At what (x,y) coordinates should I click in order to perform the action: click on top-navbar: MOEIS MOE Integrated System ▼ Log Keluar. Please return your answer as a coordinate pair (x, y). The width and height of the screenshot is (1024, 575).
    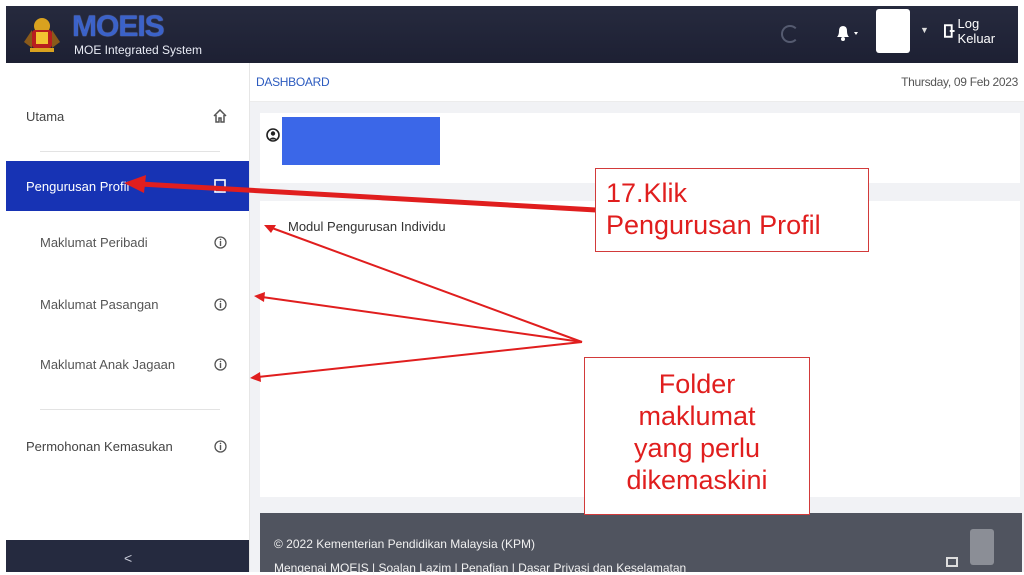
    Looking at the image, I should click on (512, 34).